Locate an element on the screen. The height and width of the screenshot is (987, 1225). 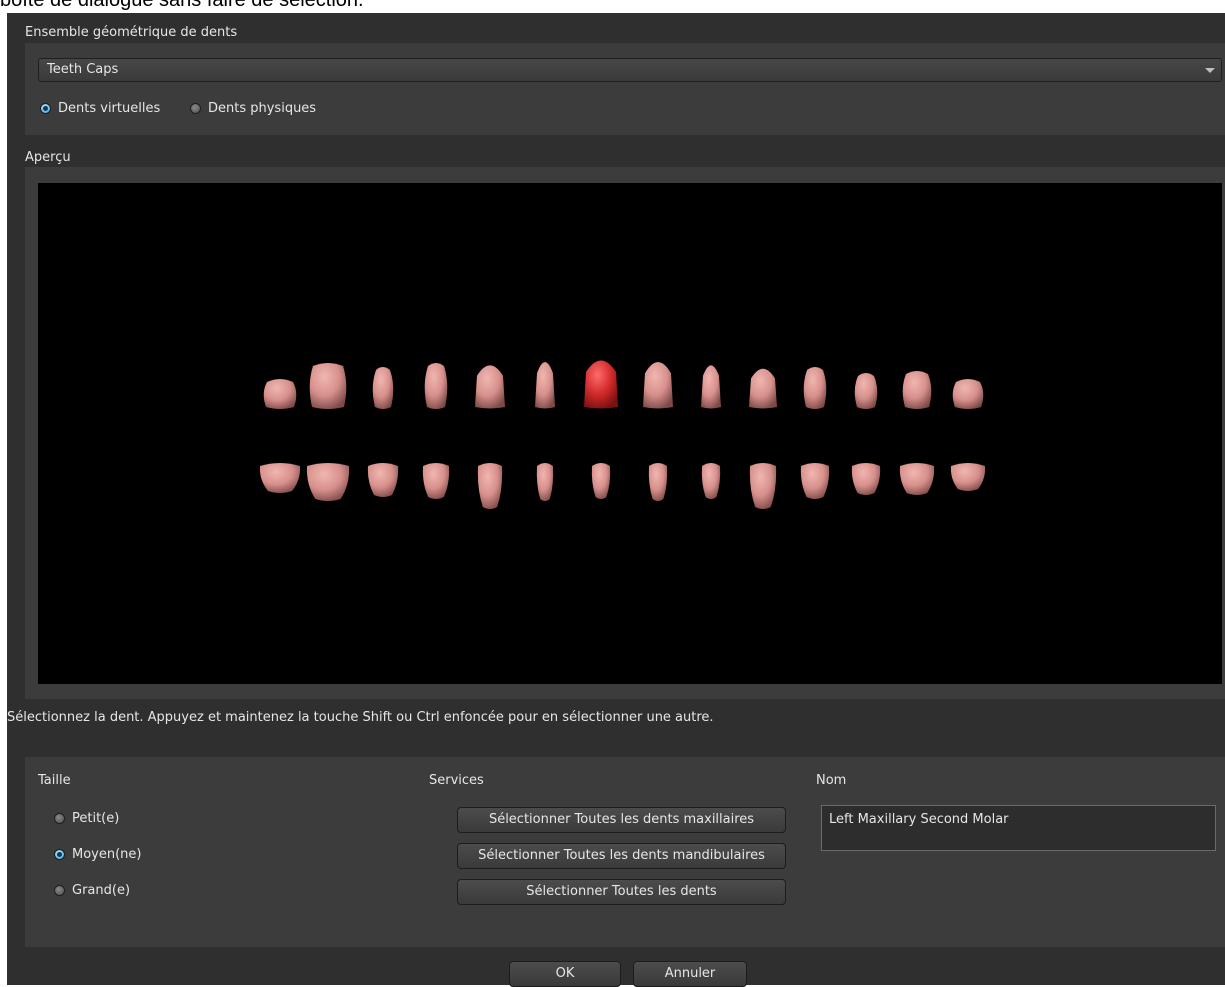
cancel-button: Annuler is located at coordinates (690, 974).